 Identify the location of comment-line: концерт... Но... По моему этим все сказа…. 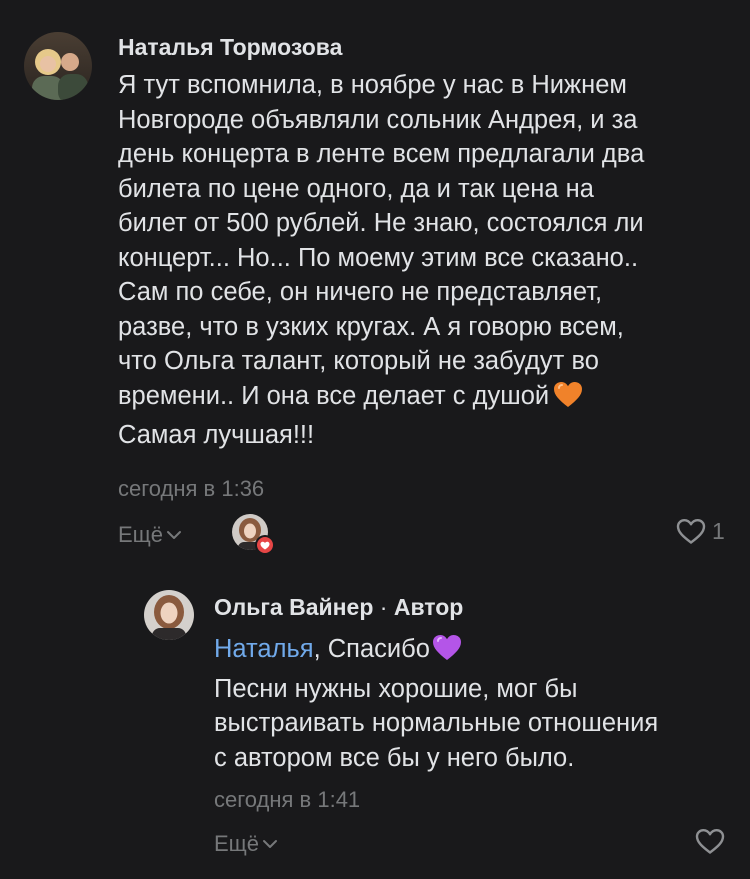
(378, 257).